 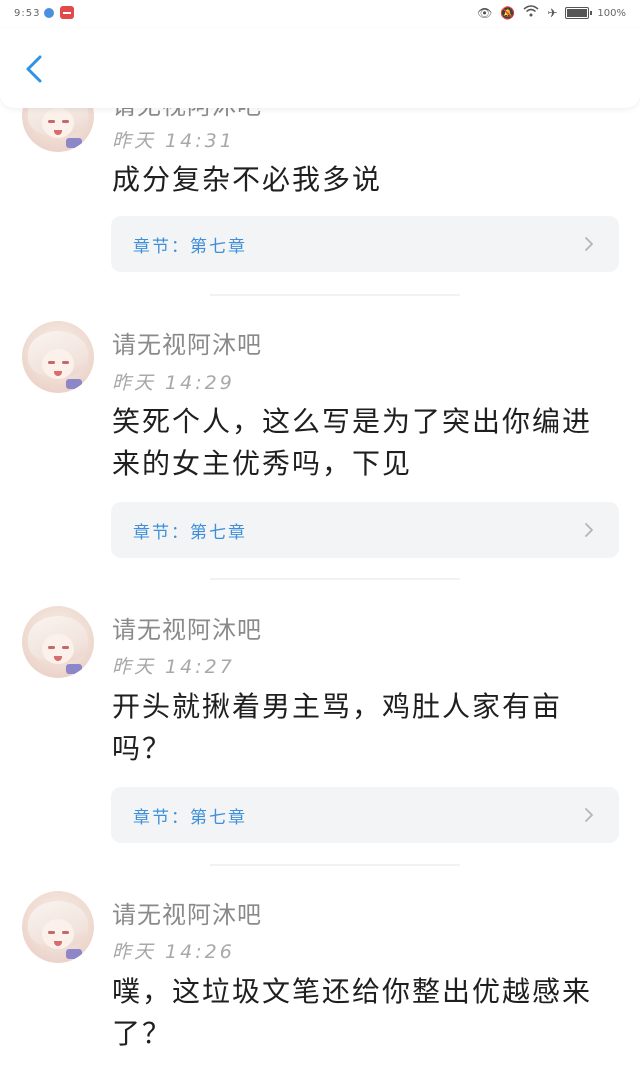 What do you see at coordinates (352, 442) in the screenshot?
I see `comment-text: 笑死个人，这么写是为了突出你编进来的女主优秀吗，下见` at bounding box center [352, 442].